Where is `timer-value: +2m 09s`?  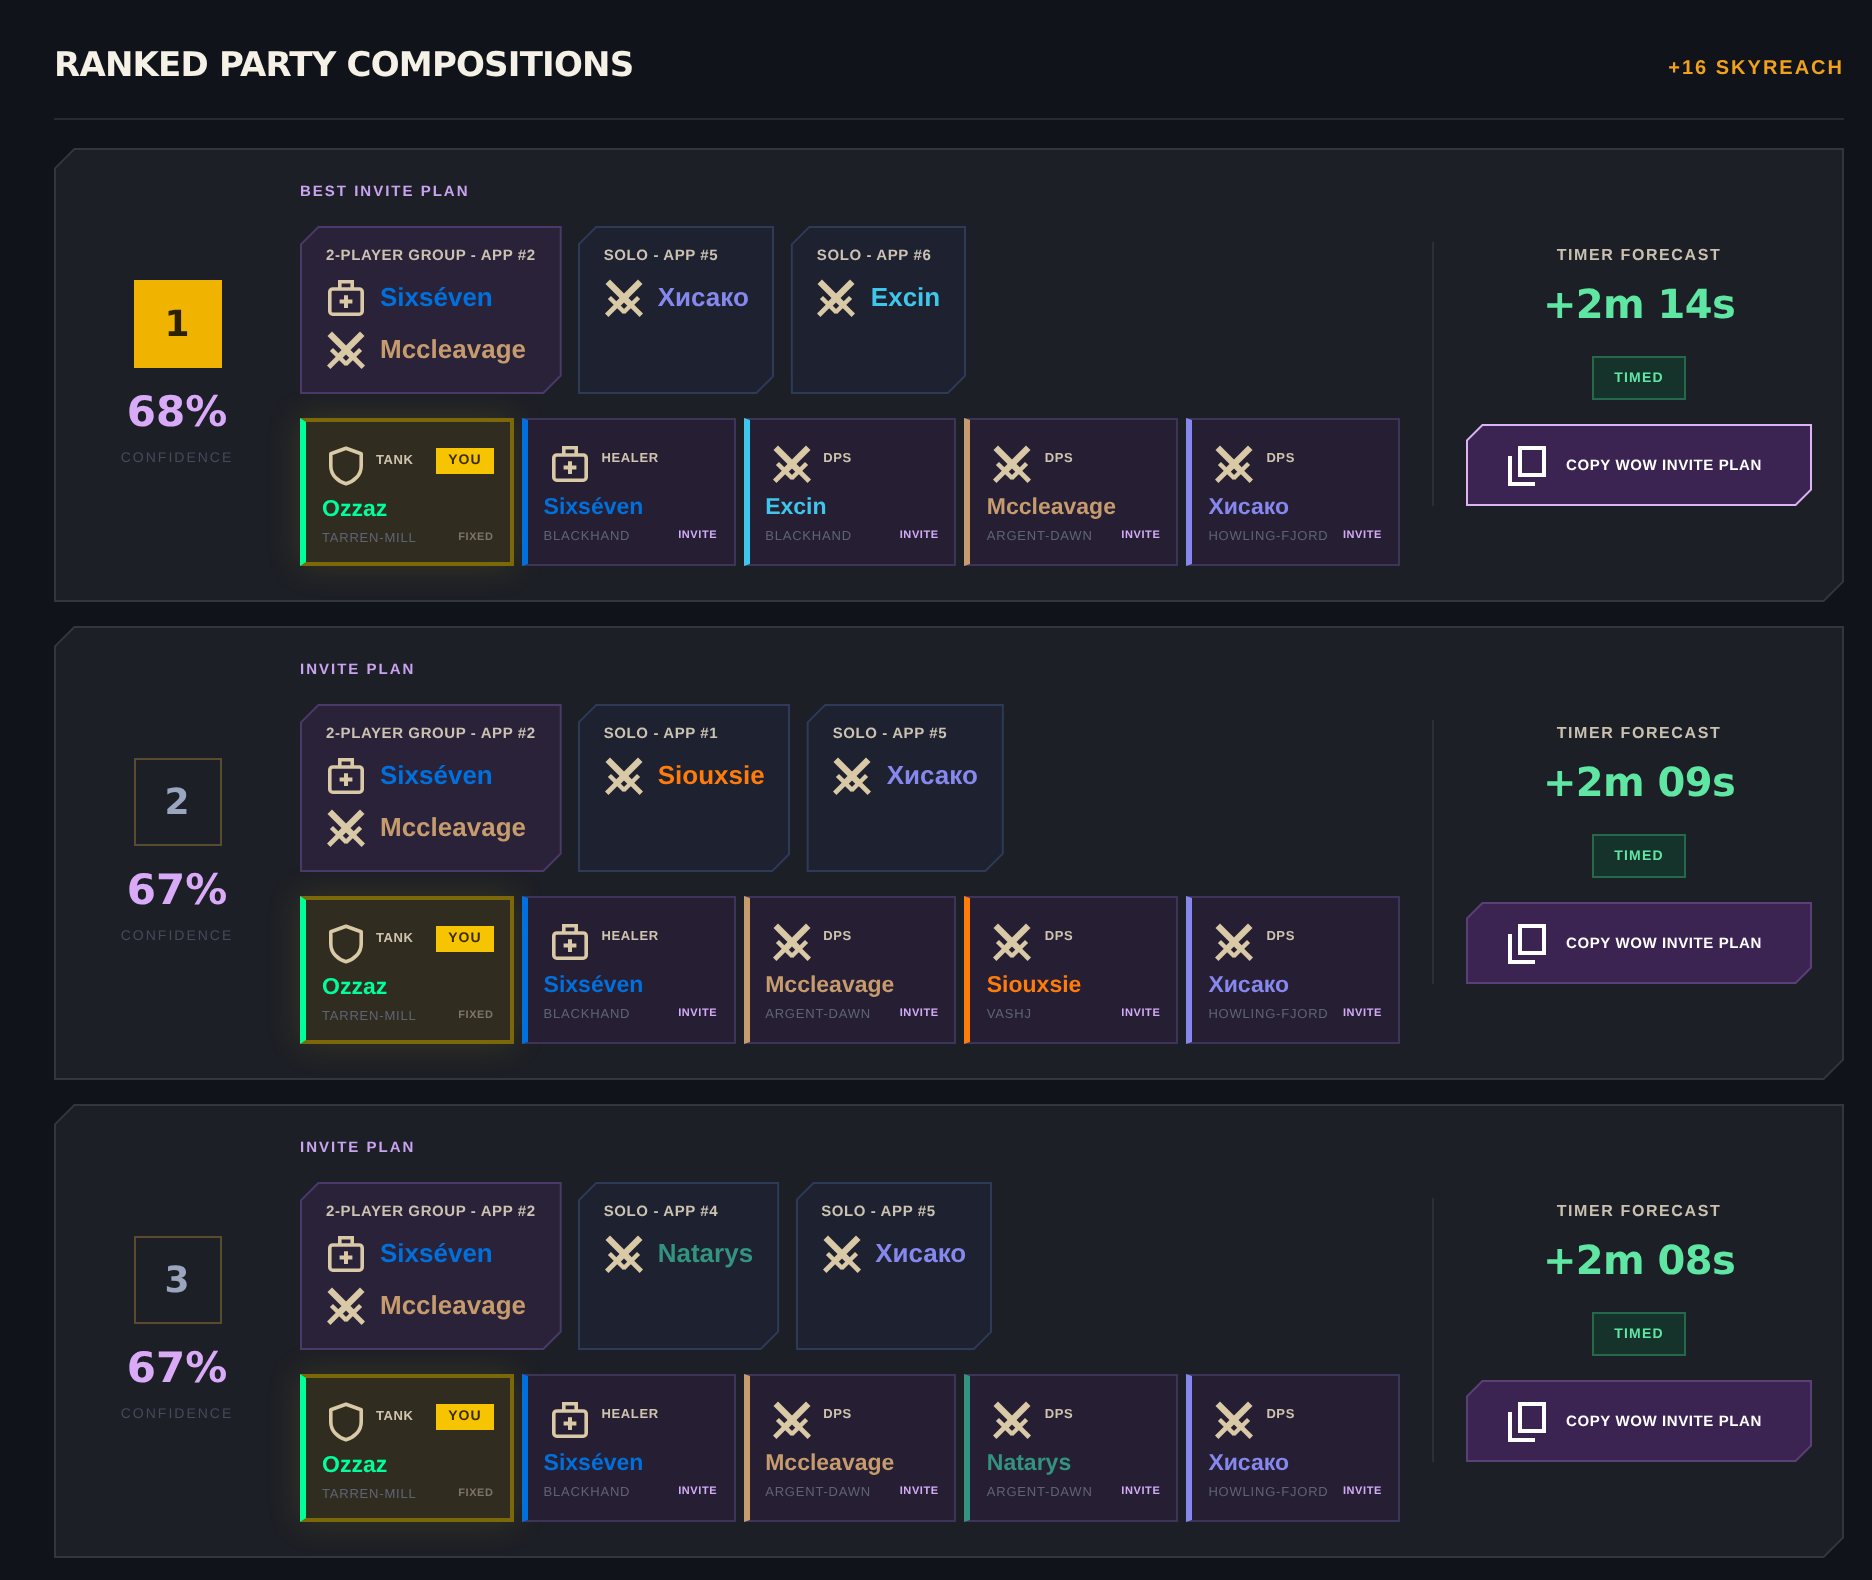
timer-value: +2m 09s is located at coordinates (1639, 783).